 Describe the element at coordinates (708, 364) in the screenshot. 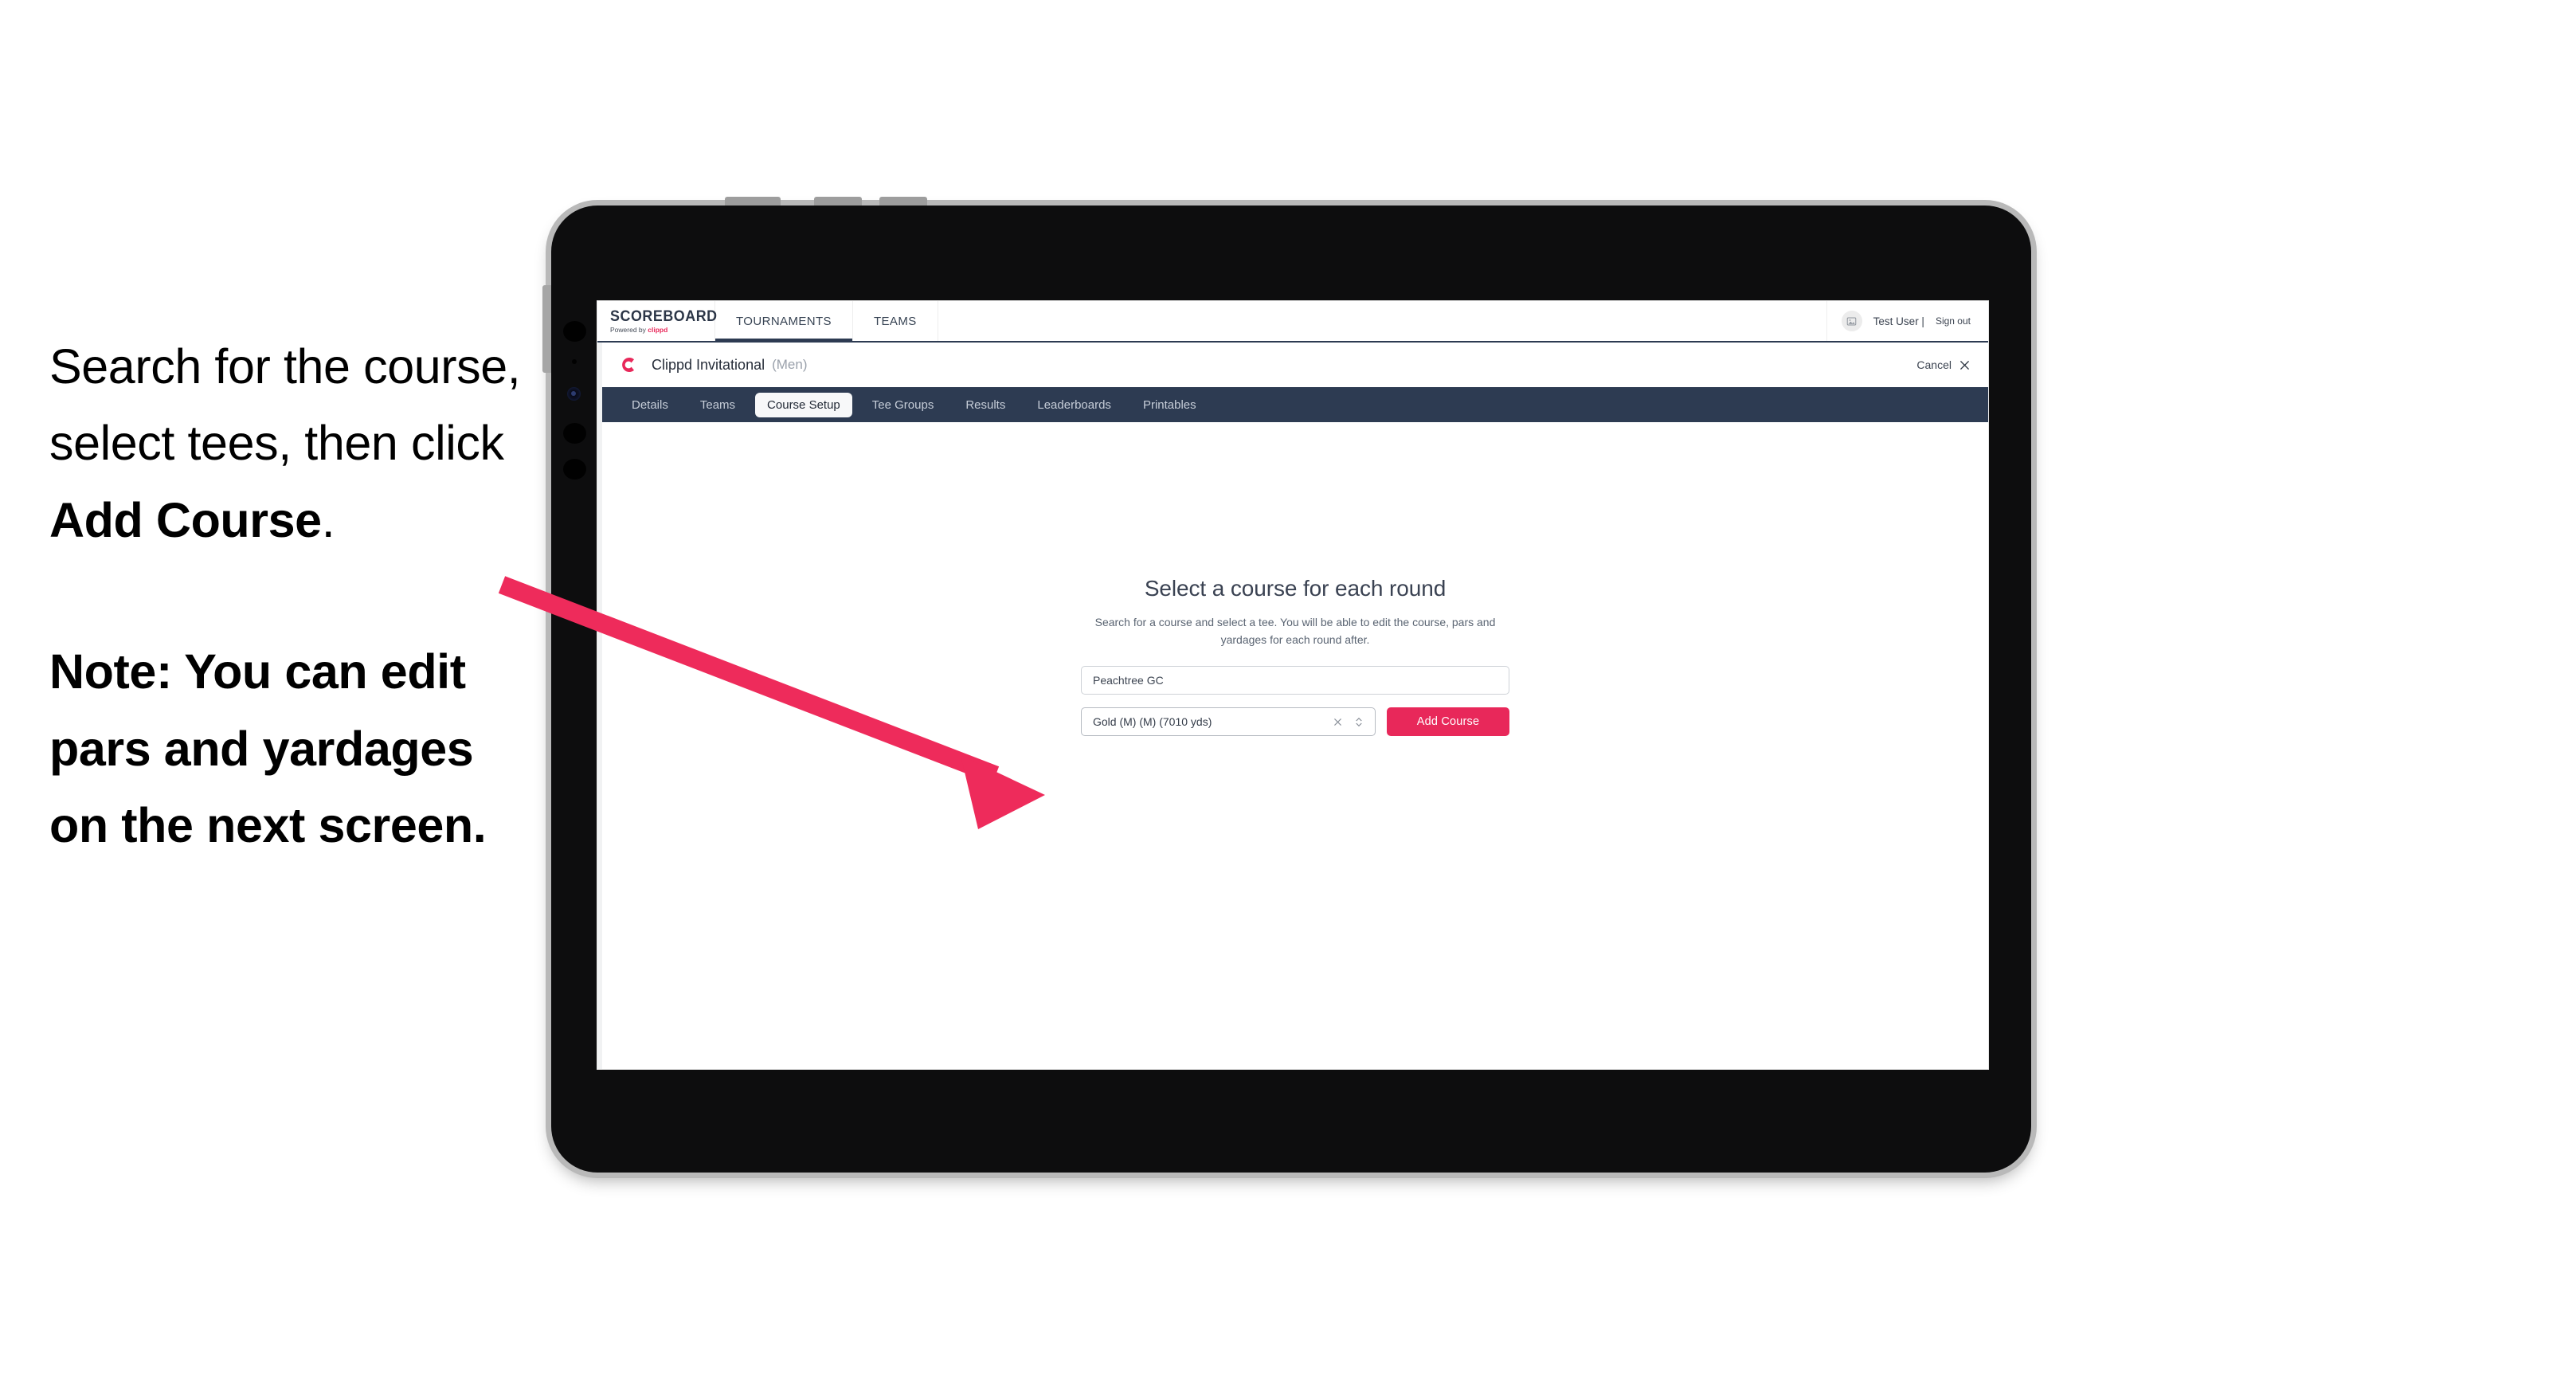

I see `page-title: Clippd Invitational` at that location.